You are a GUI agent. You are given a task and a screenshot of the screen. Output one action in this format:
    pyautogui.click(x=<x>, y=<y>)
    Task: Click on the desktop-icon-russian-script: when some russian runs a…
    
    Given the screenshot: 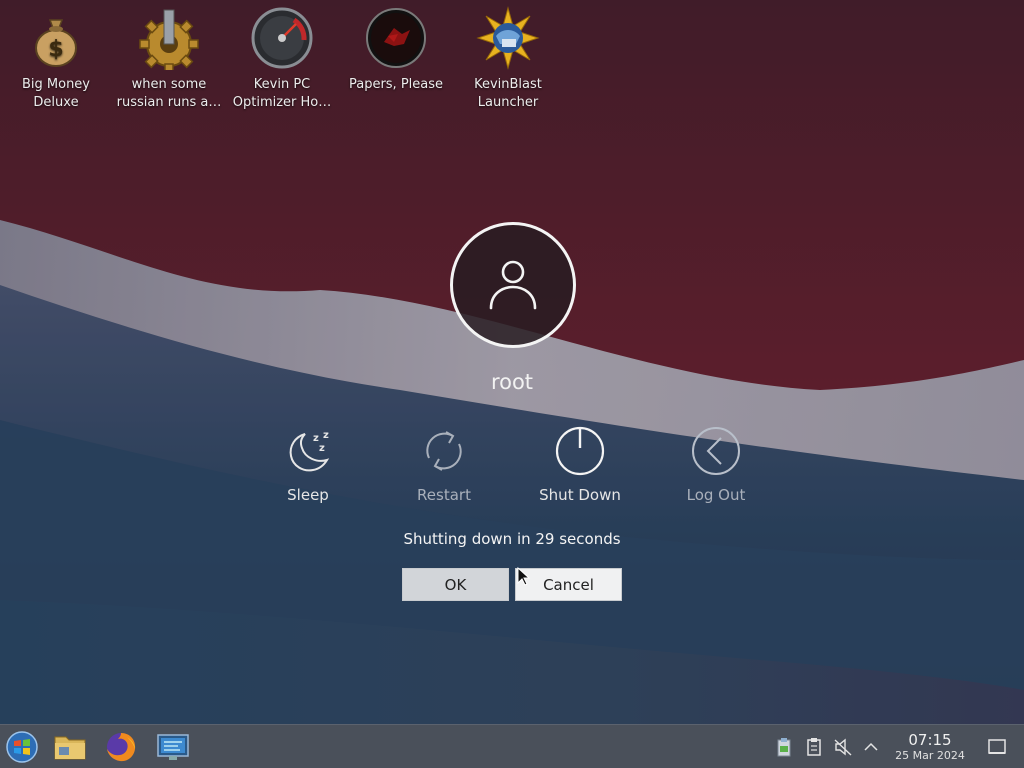 What is the action you would take?
    pyautogui.click(x=169, y=59)
    